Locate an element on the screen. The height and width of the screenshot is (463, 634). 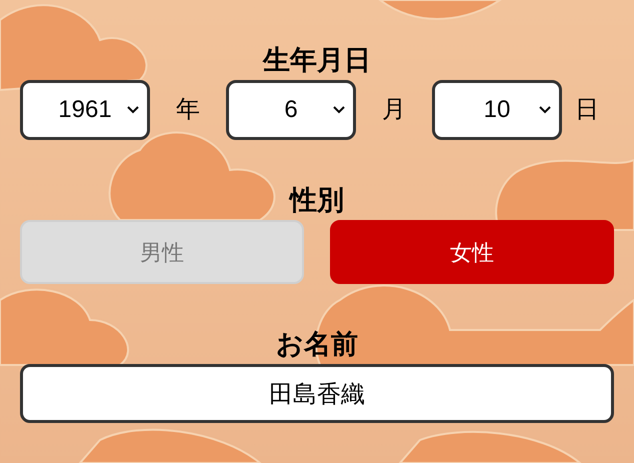
unit-label: 日 is located at coordinates (587, 110).